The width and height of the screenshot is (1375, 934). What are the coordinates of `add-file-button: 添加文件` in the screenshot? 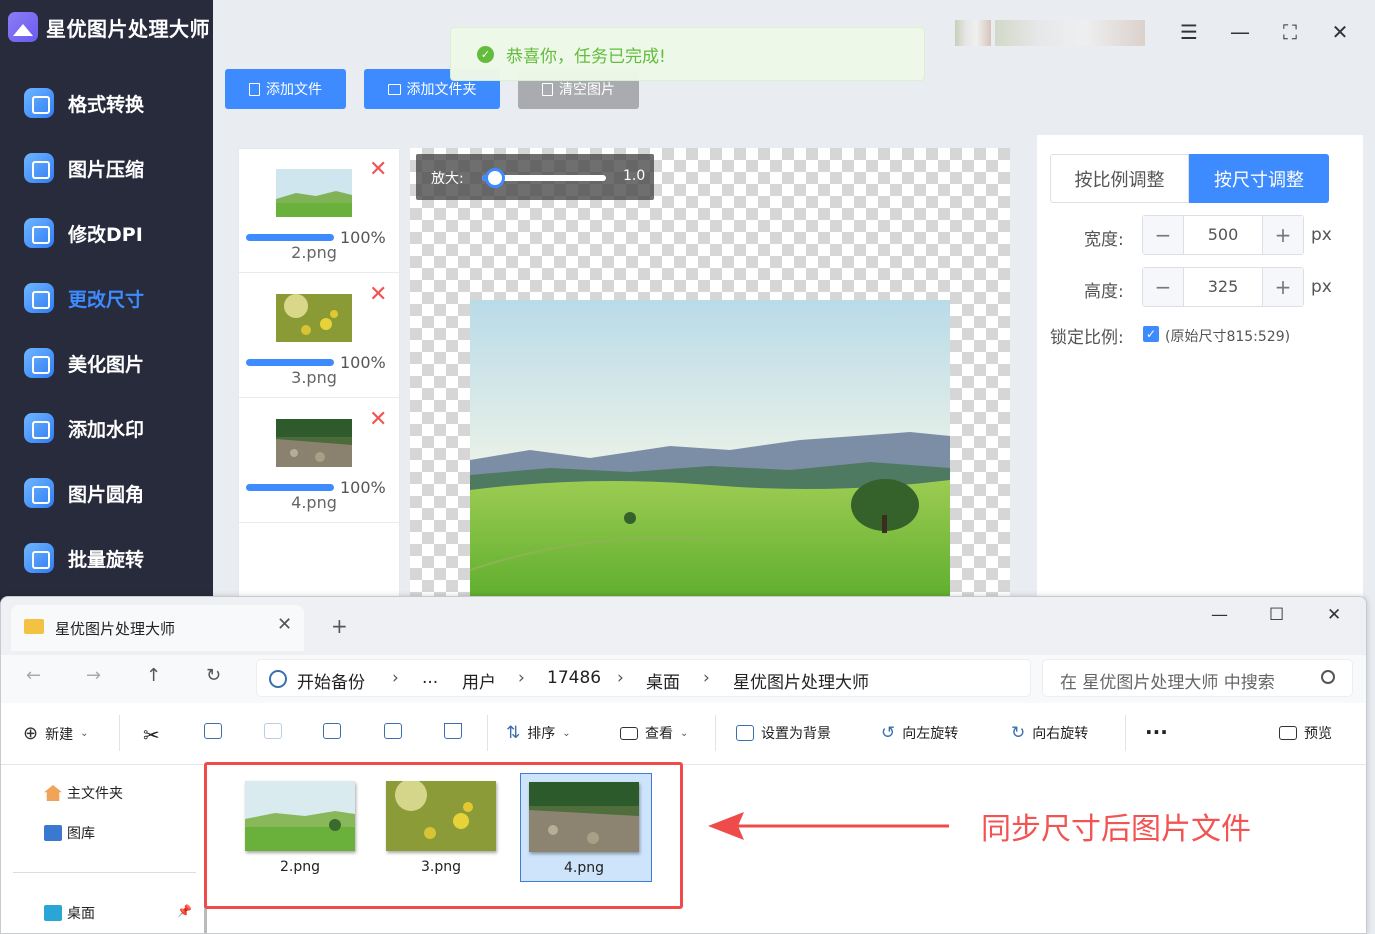 It's located at (285, 89).